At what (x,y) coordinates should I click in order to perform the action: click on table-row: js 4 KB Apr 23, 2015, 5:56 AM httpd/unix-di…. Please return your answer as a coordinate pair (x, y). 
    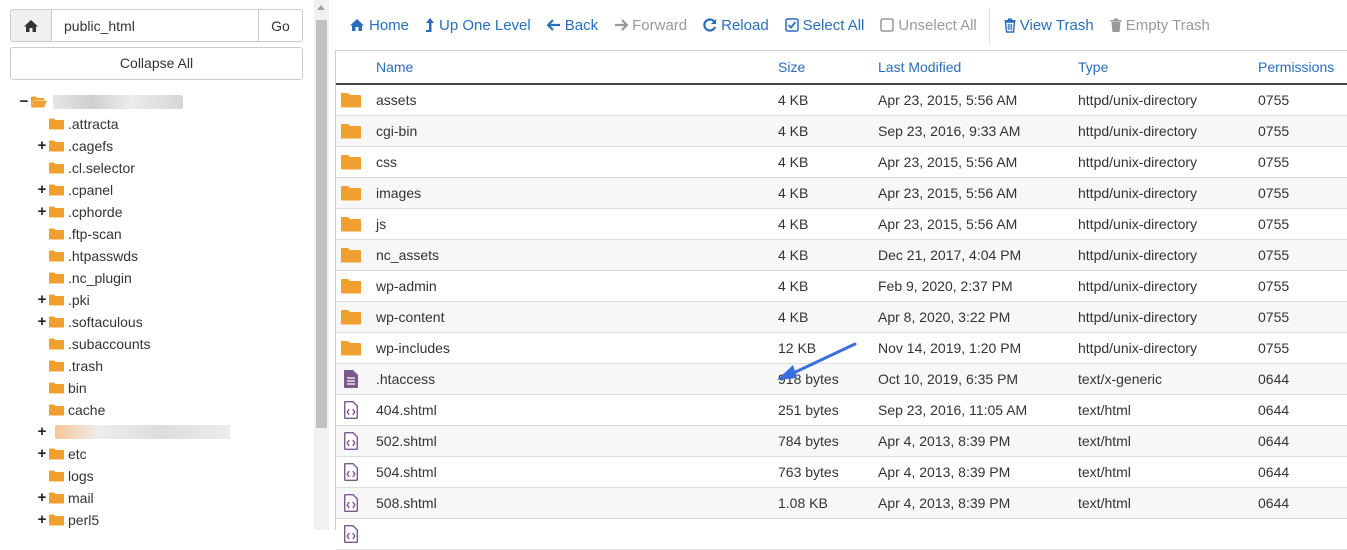
    Looking at the image, I should click on (841, 224).